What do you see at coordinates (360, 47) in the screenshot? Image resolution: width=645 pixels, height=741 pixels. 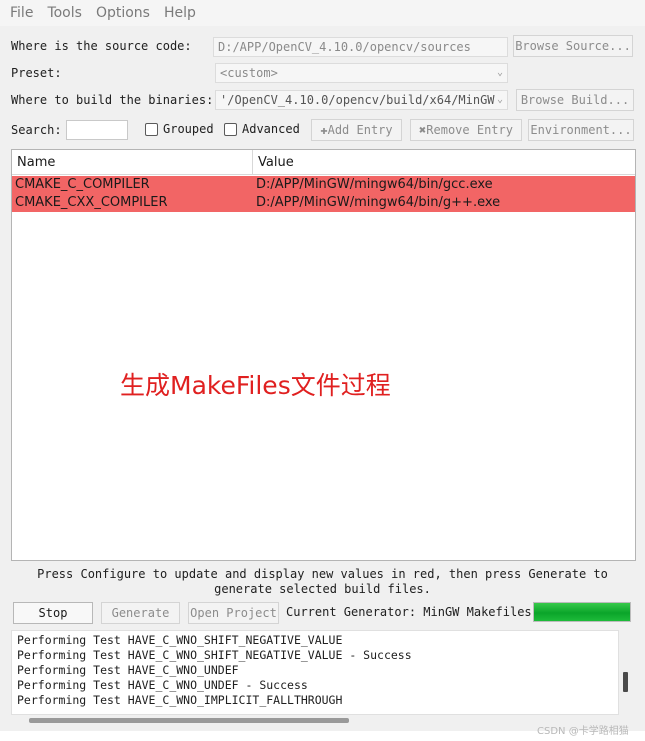 I see `source-path-field: D:/APP/OpenCV_4.10.0/opencv/sources` at bounding box center [360, 47].